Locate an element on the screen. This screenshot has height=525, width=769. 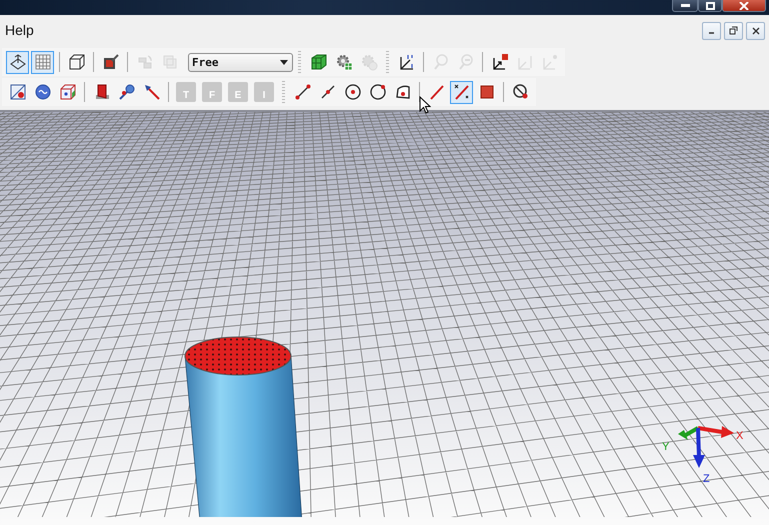
workplane-icon is located at coordinates (17, 62).